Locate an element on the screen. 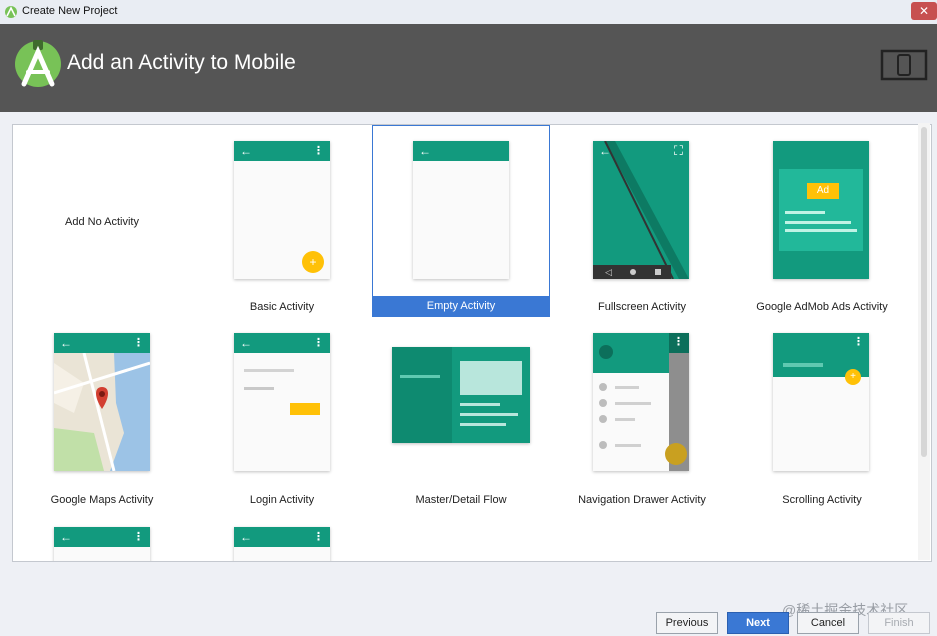  tile-label: Google Maps Activity is located at coordinates (102, 500).